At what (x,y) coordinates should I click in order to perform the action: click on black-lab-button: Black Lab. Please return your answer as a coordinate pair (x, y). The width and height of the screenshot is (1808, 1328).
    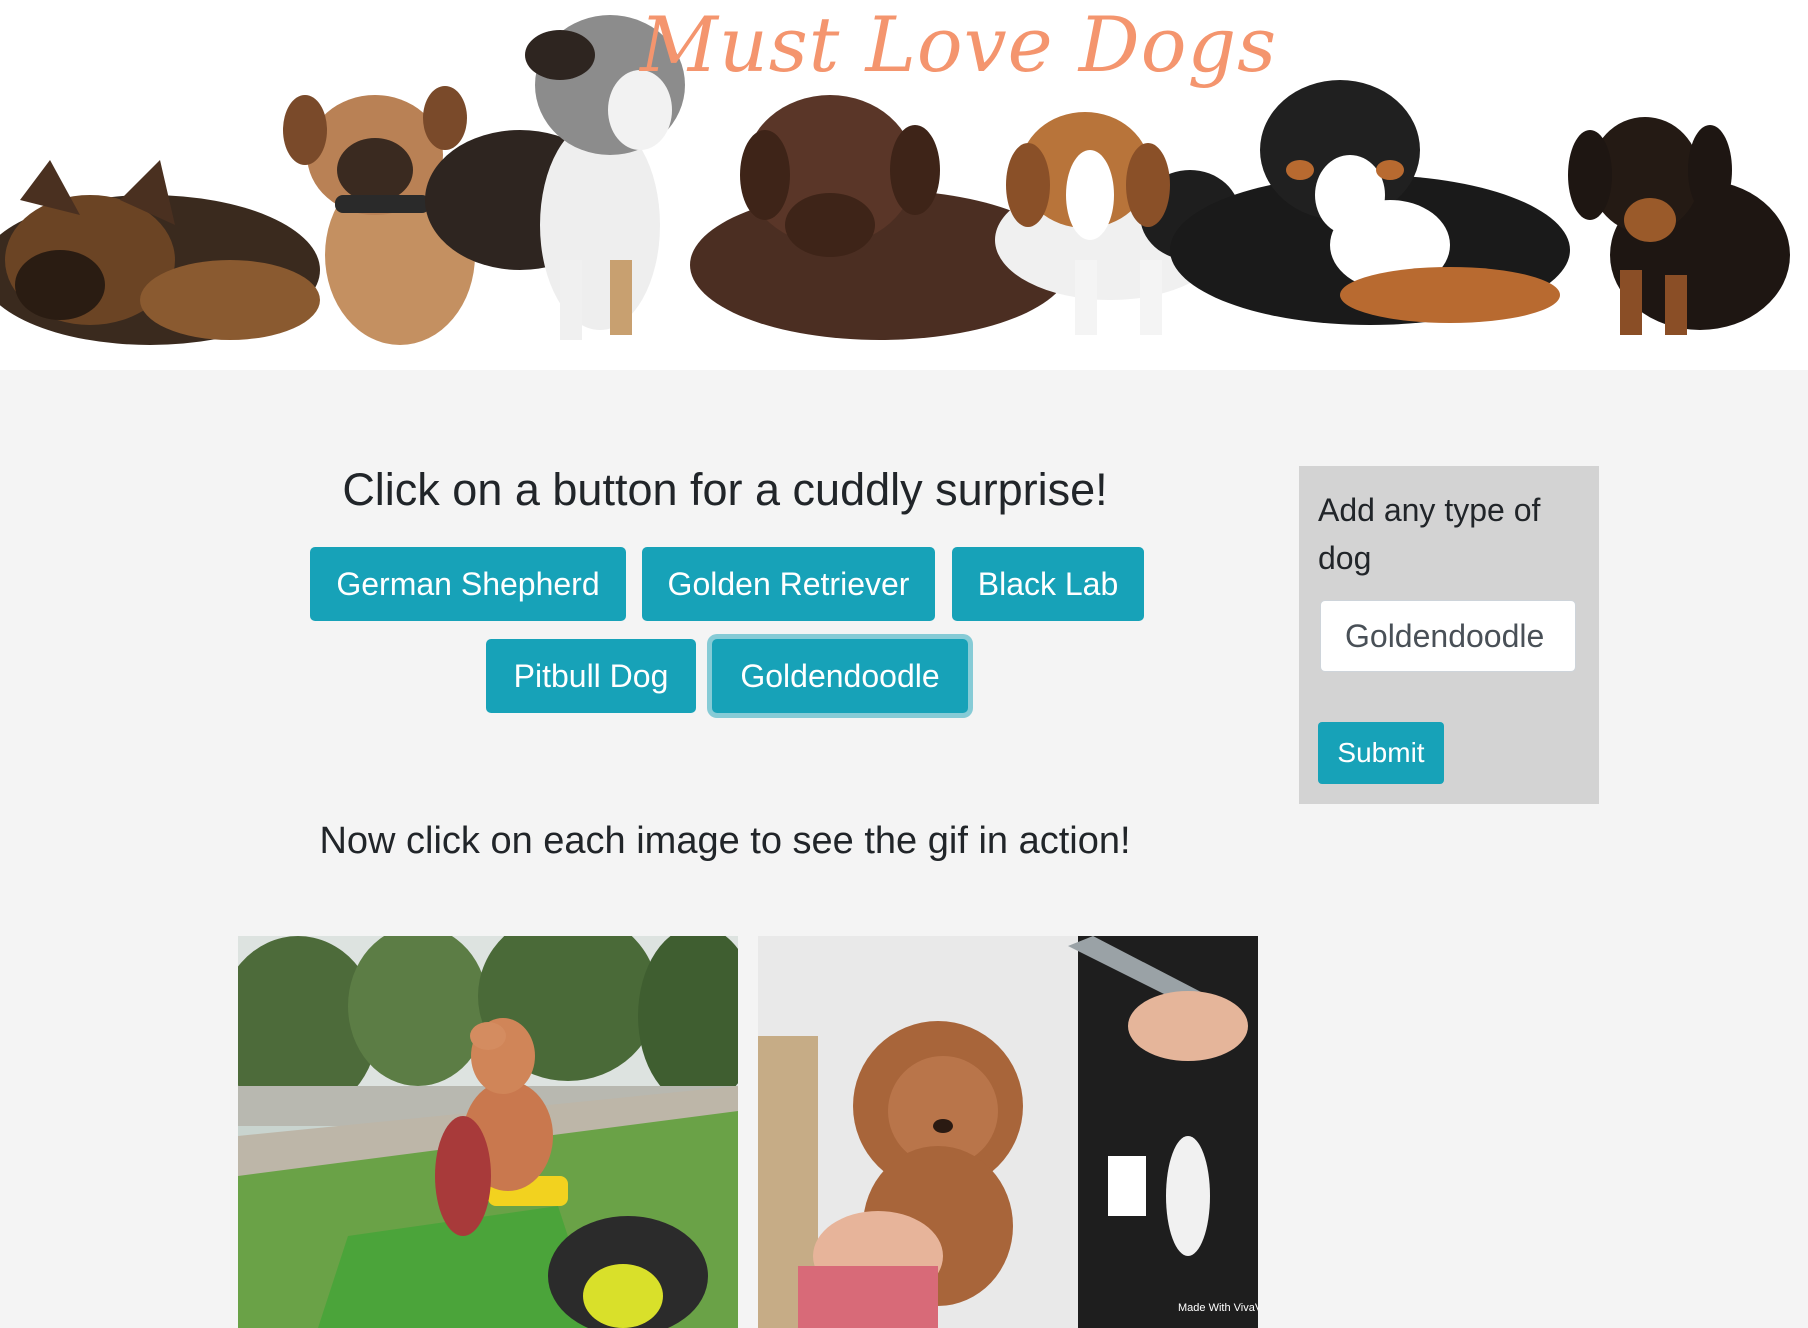
    Looking at the image, I should click on (1048, 584).